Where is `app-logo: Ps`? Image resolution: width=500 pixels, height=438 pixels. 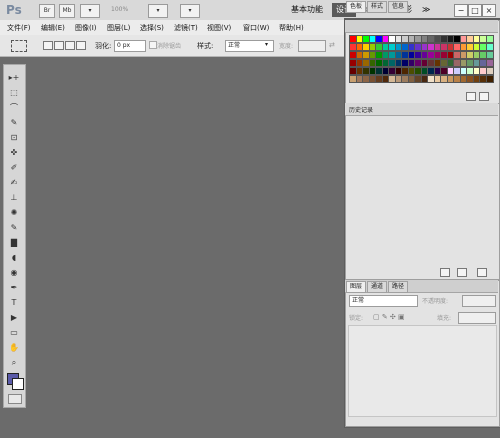
app-logo: Ps is located at coordinates (14, 10).